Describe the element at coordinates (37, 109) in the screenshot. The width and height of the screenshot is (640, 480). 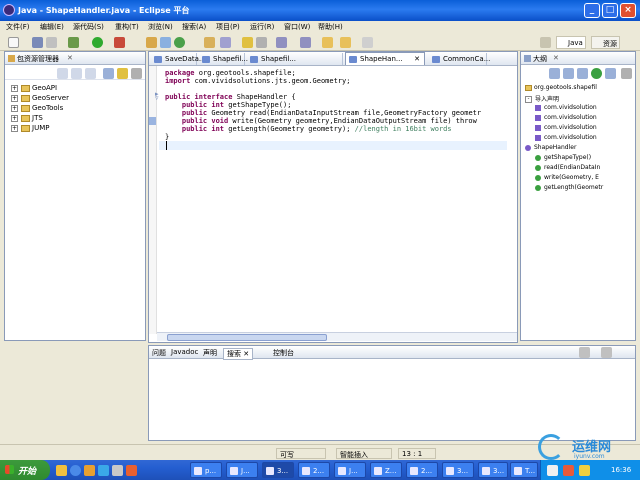
I see `tree-item-geotools: + GeoTools` at that location.